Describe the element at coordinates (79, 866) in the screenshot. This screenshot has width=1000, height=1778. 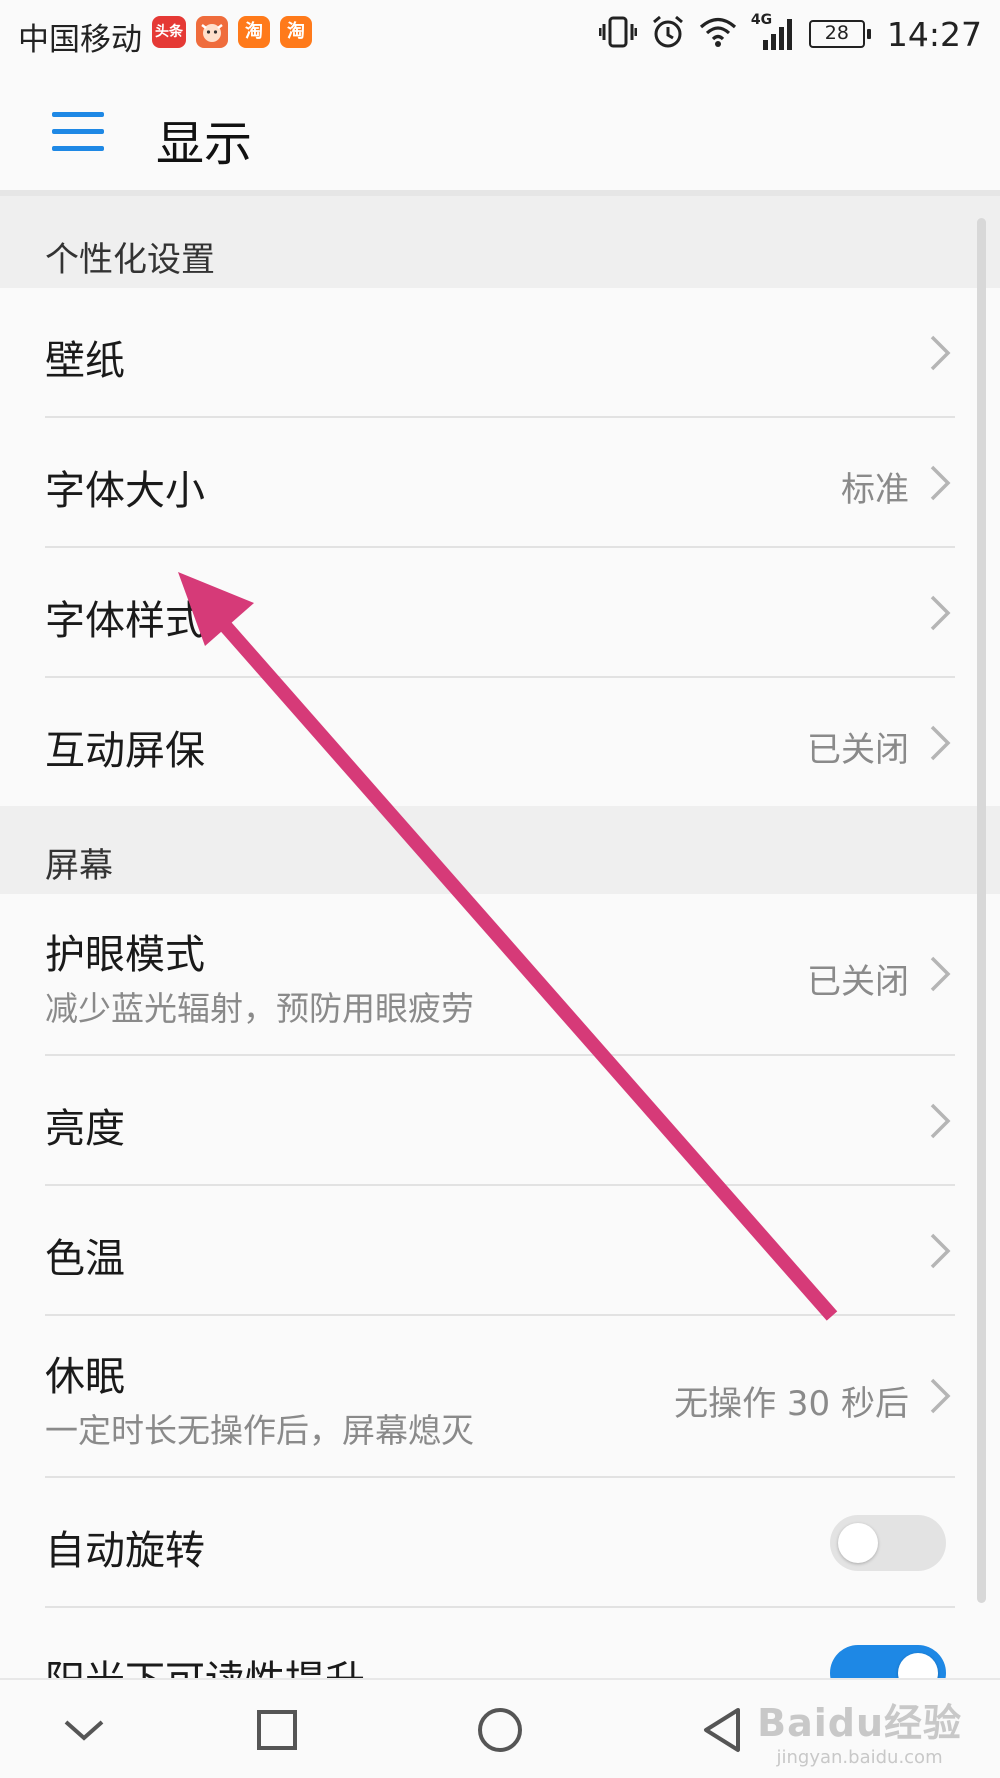
I see `section-title: 屏幕` at that location.